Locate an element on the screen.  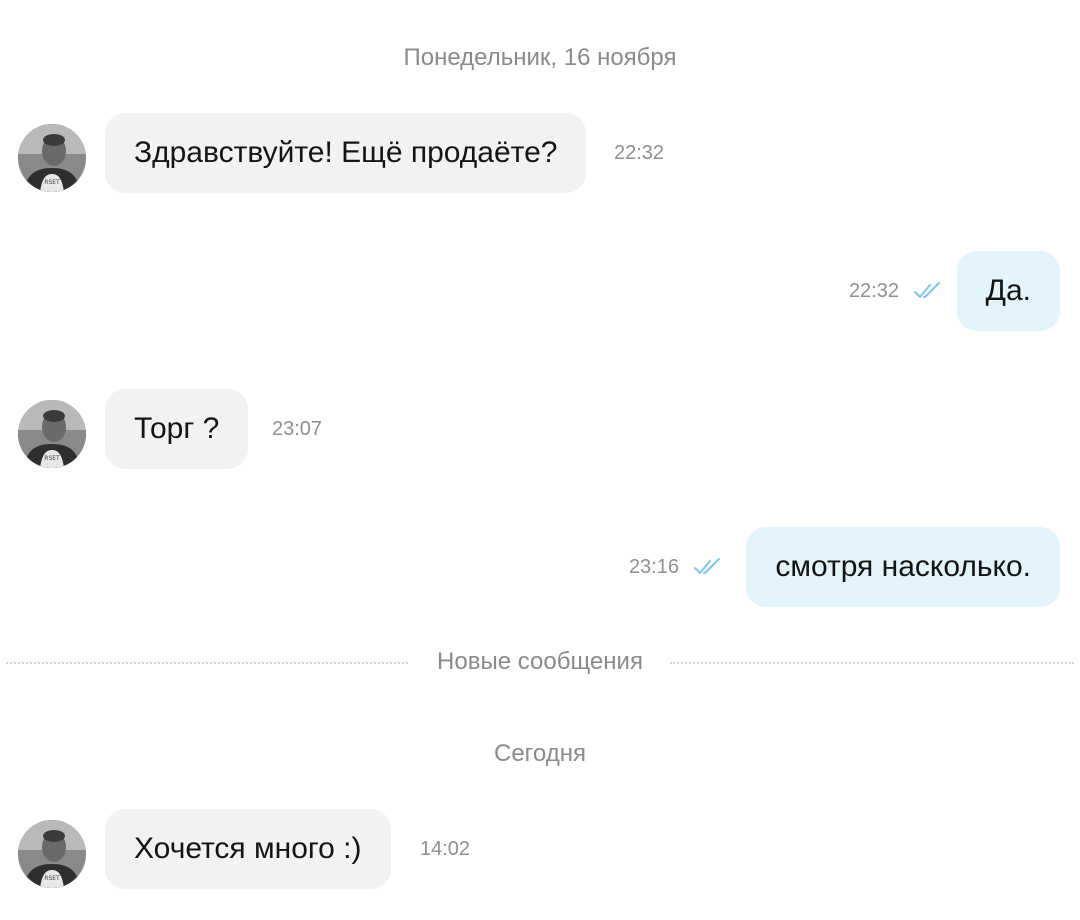
message-bubble-outgoing: Да. is located at coordinates (1008, 291).